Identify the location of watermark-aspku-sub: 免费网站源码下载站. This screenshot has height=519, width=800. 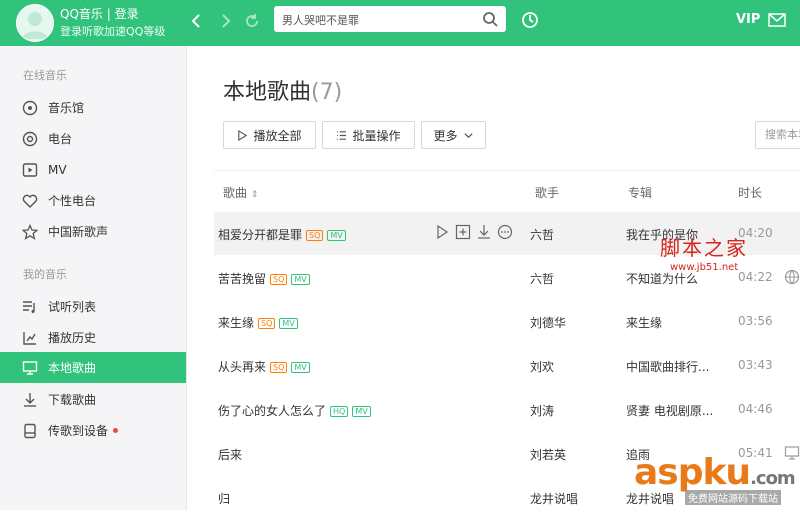
(733, 497).